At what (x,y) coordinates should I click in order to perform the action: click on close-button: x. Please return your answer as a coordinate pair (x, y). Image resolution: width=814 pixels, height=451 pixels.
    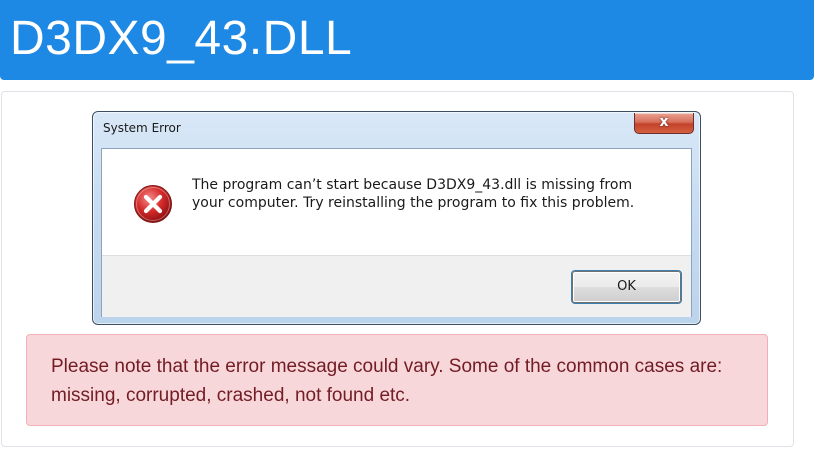
    Looking at the image, I should click on (664, 123).